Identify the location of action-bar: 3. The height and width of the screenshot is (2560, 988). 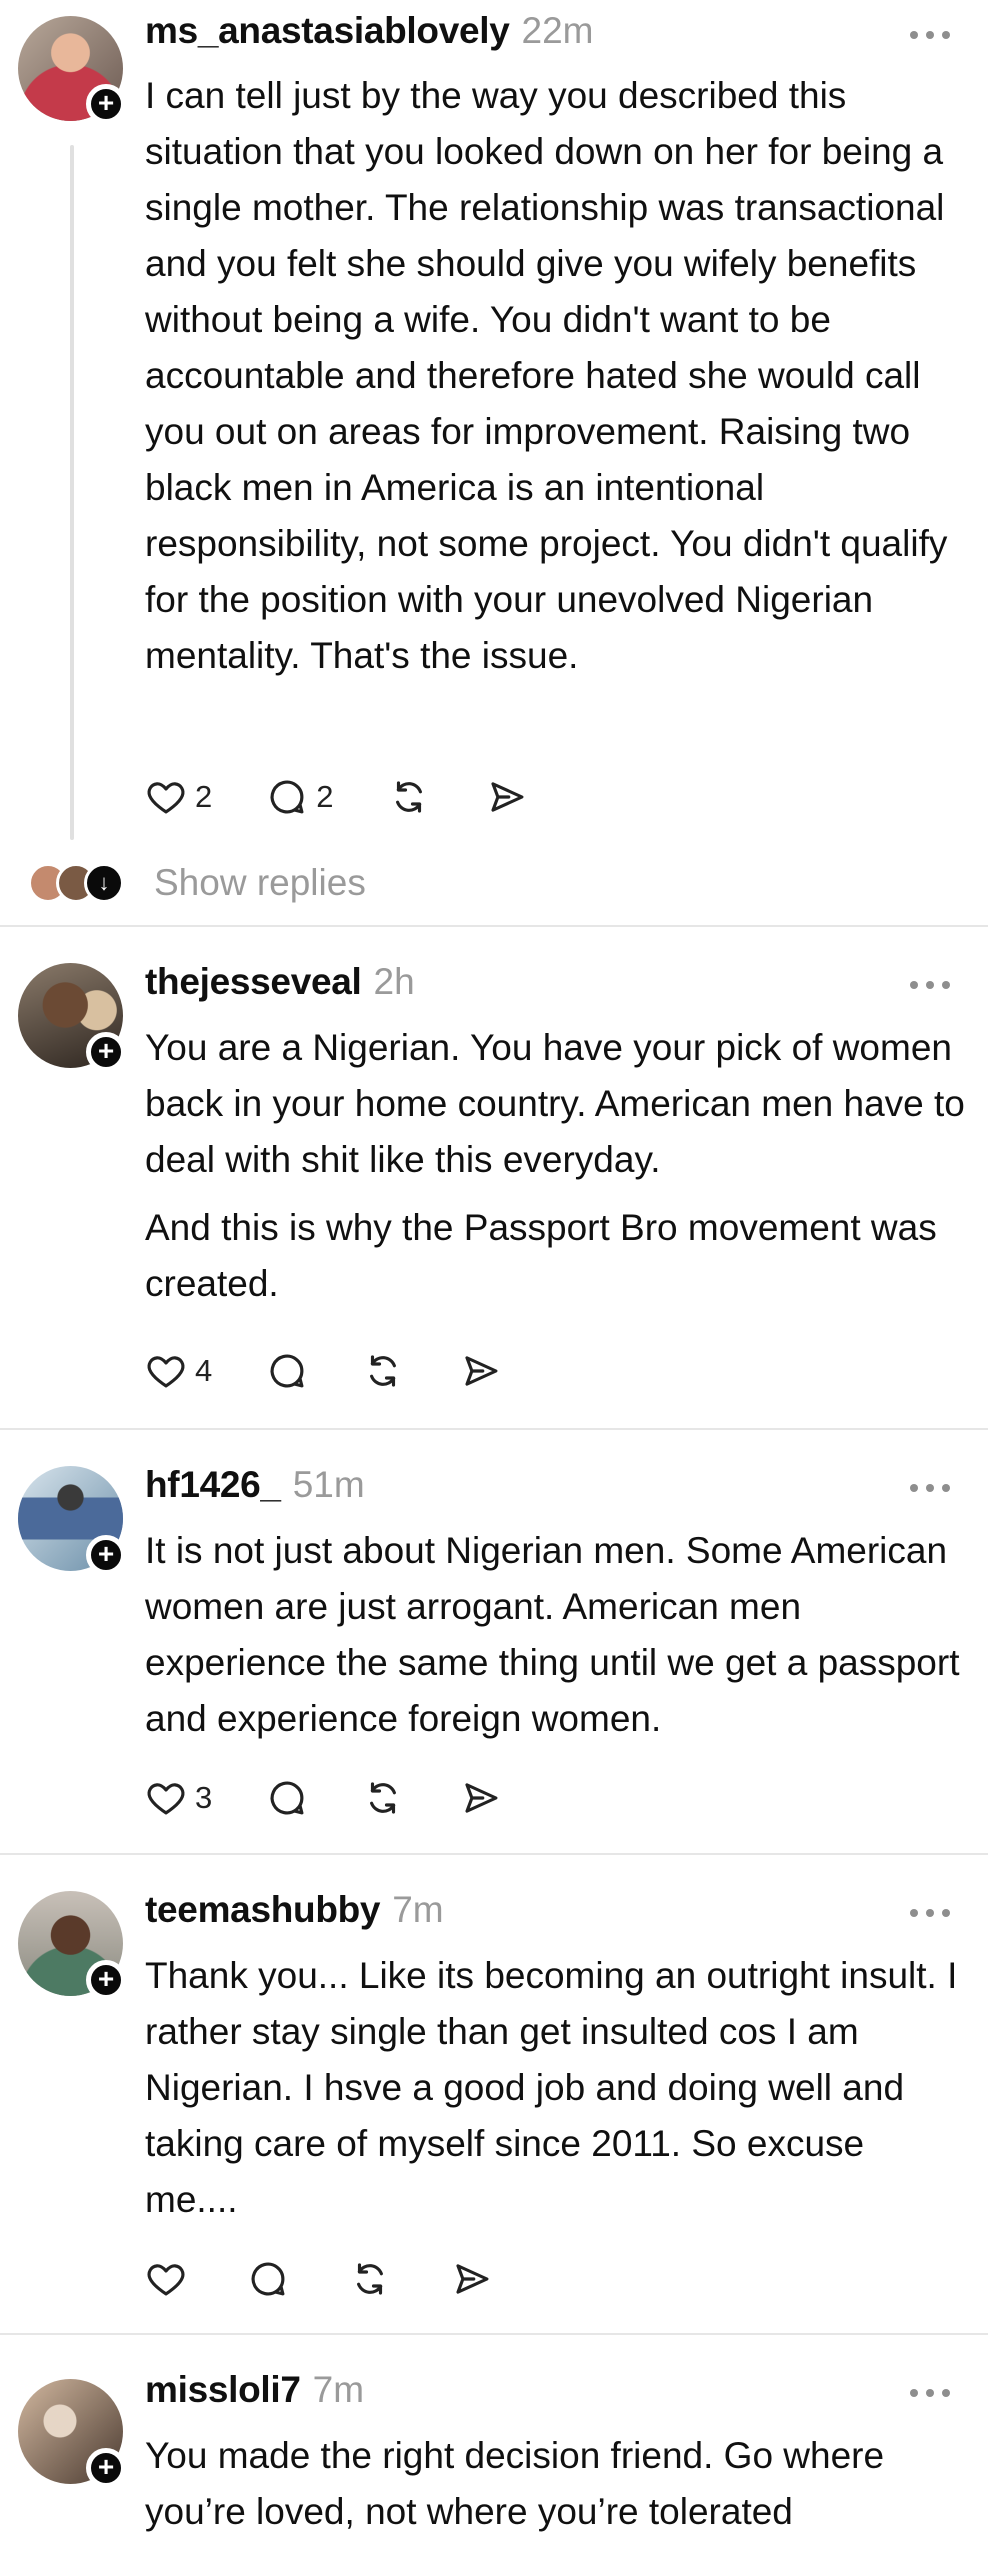
(323, 1798).